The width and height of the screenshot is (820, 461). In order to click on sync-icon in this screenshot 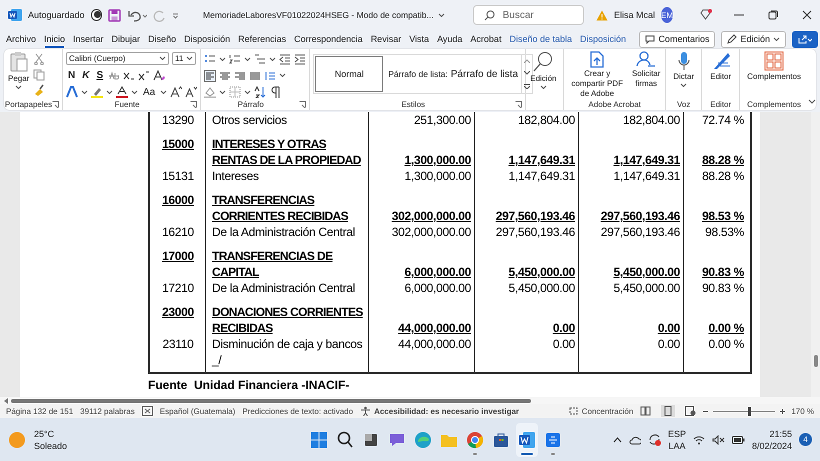, I will do `click(654, 439)`.